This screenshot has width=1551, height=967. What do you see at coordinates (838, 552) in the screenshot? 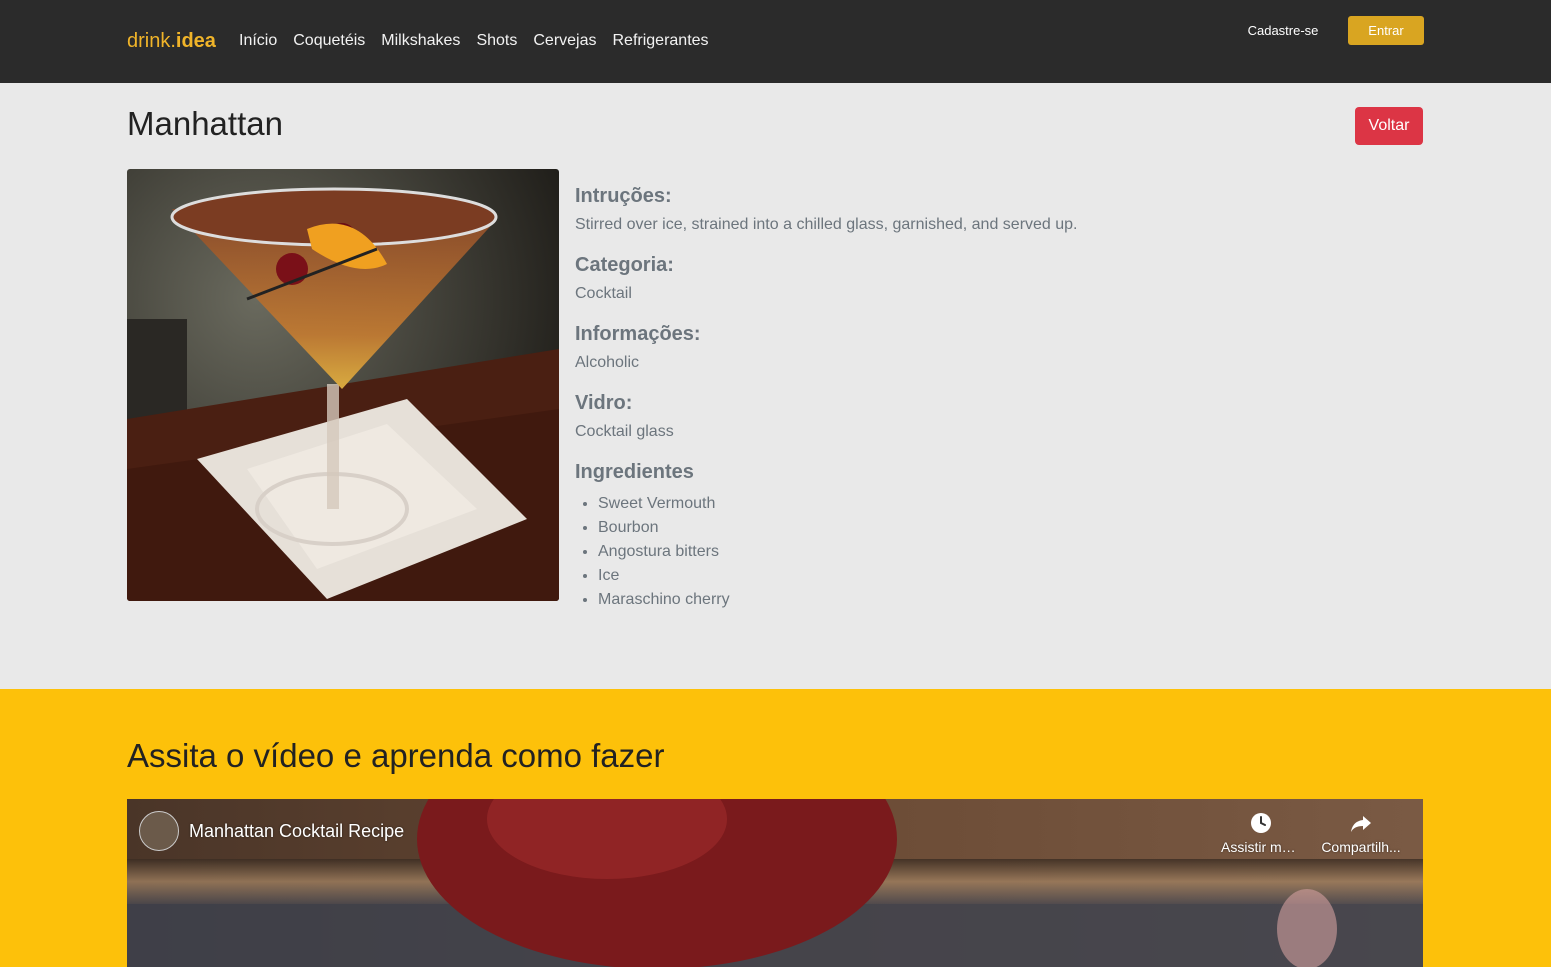
I see `ingredient-item: Angostura bitters` at bounding box center [838, 552].